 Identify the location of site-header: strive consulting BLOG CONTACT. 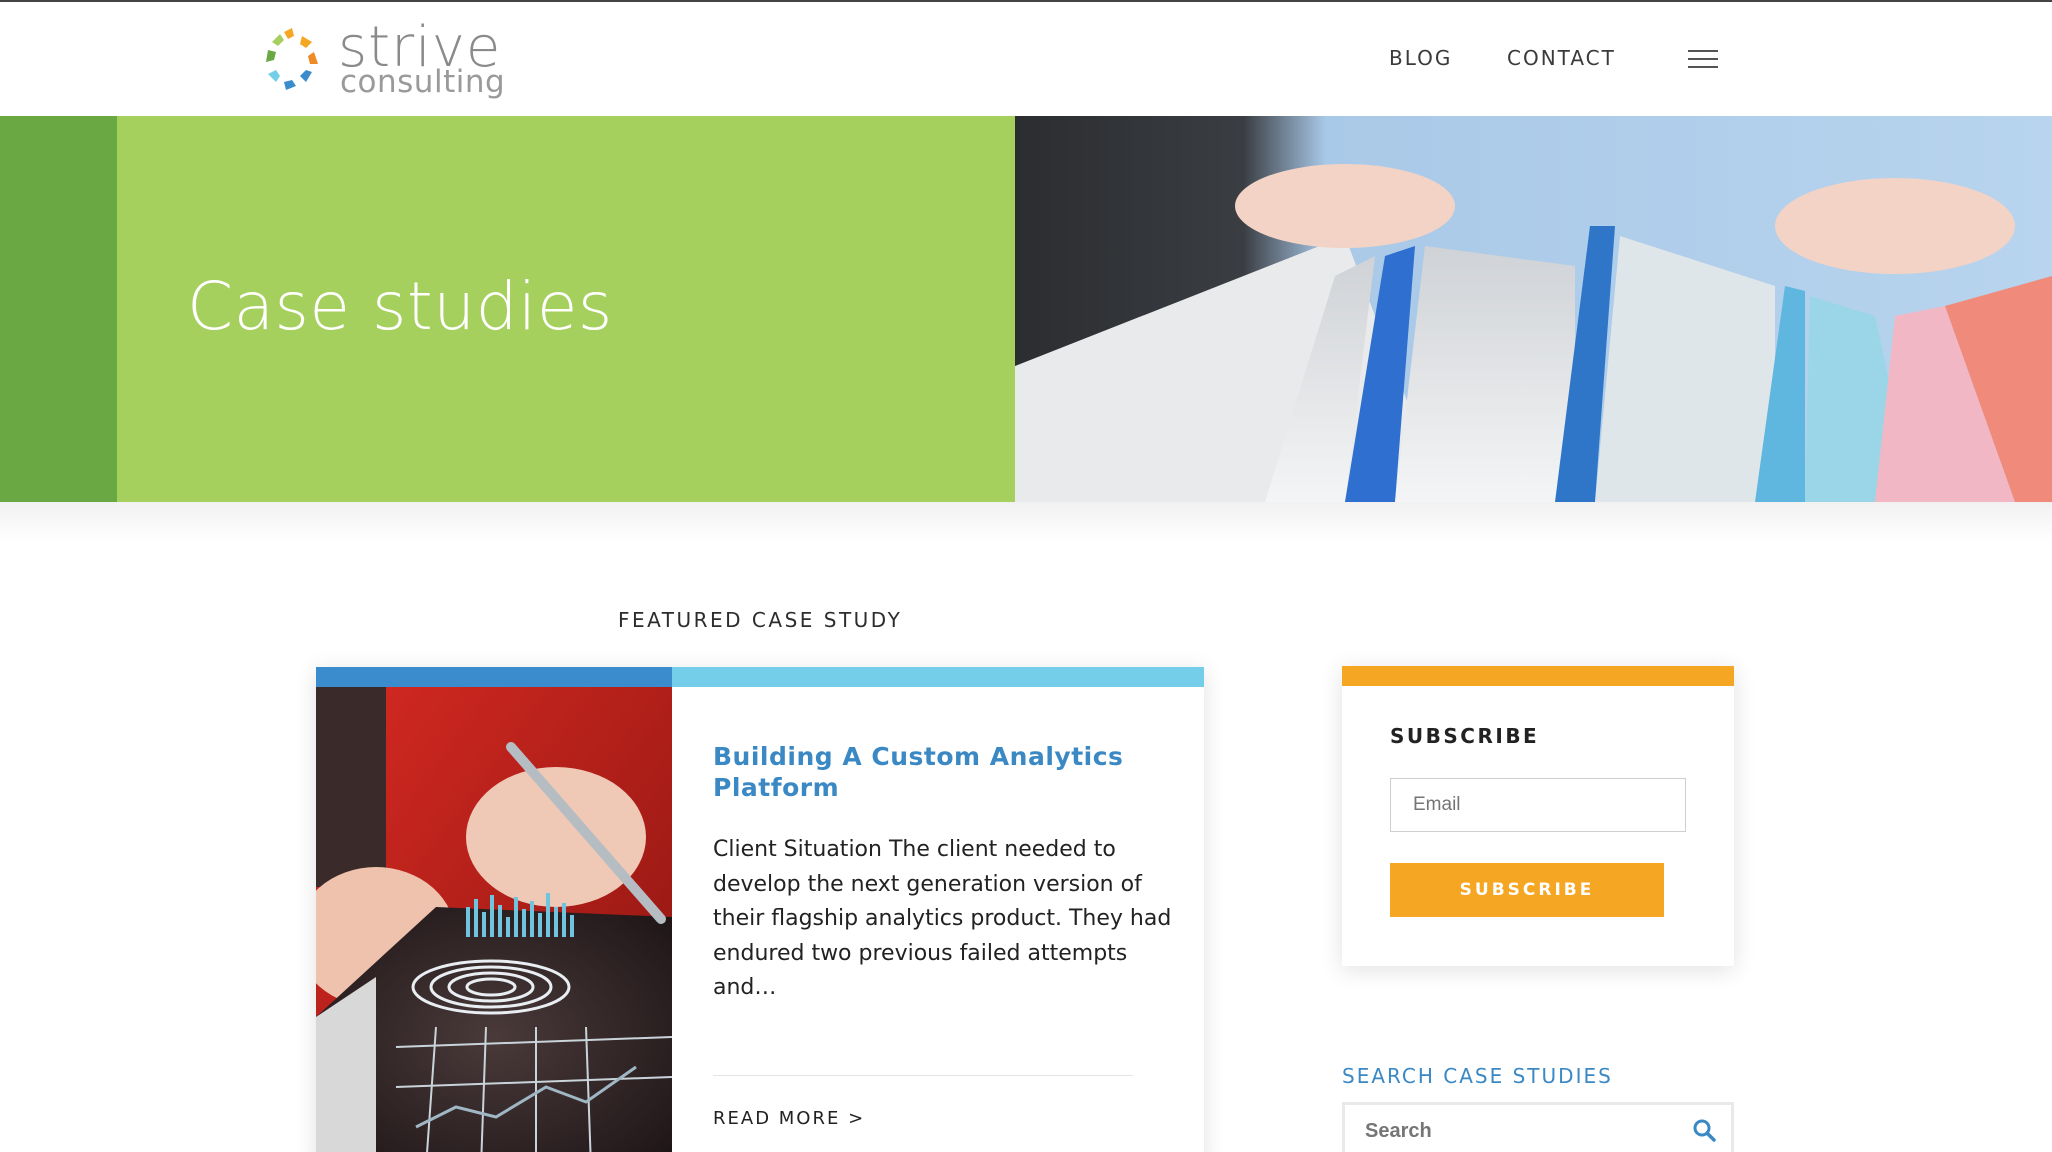
(1026, 59).